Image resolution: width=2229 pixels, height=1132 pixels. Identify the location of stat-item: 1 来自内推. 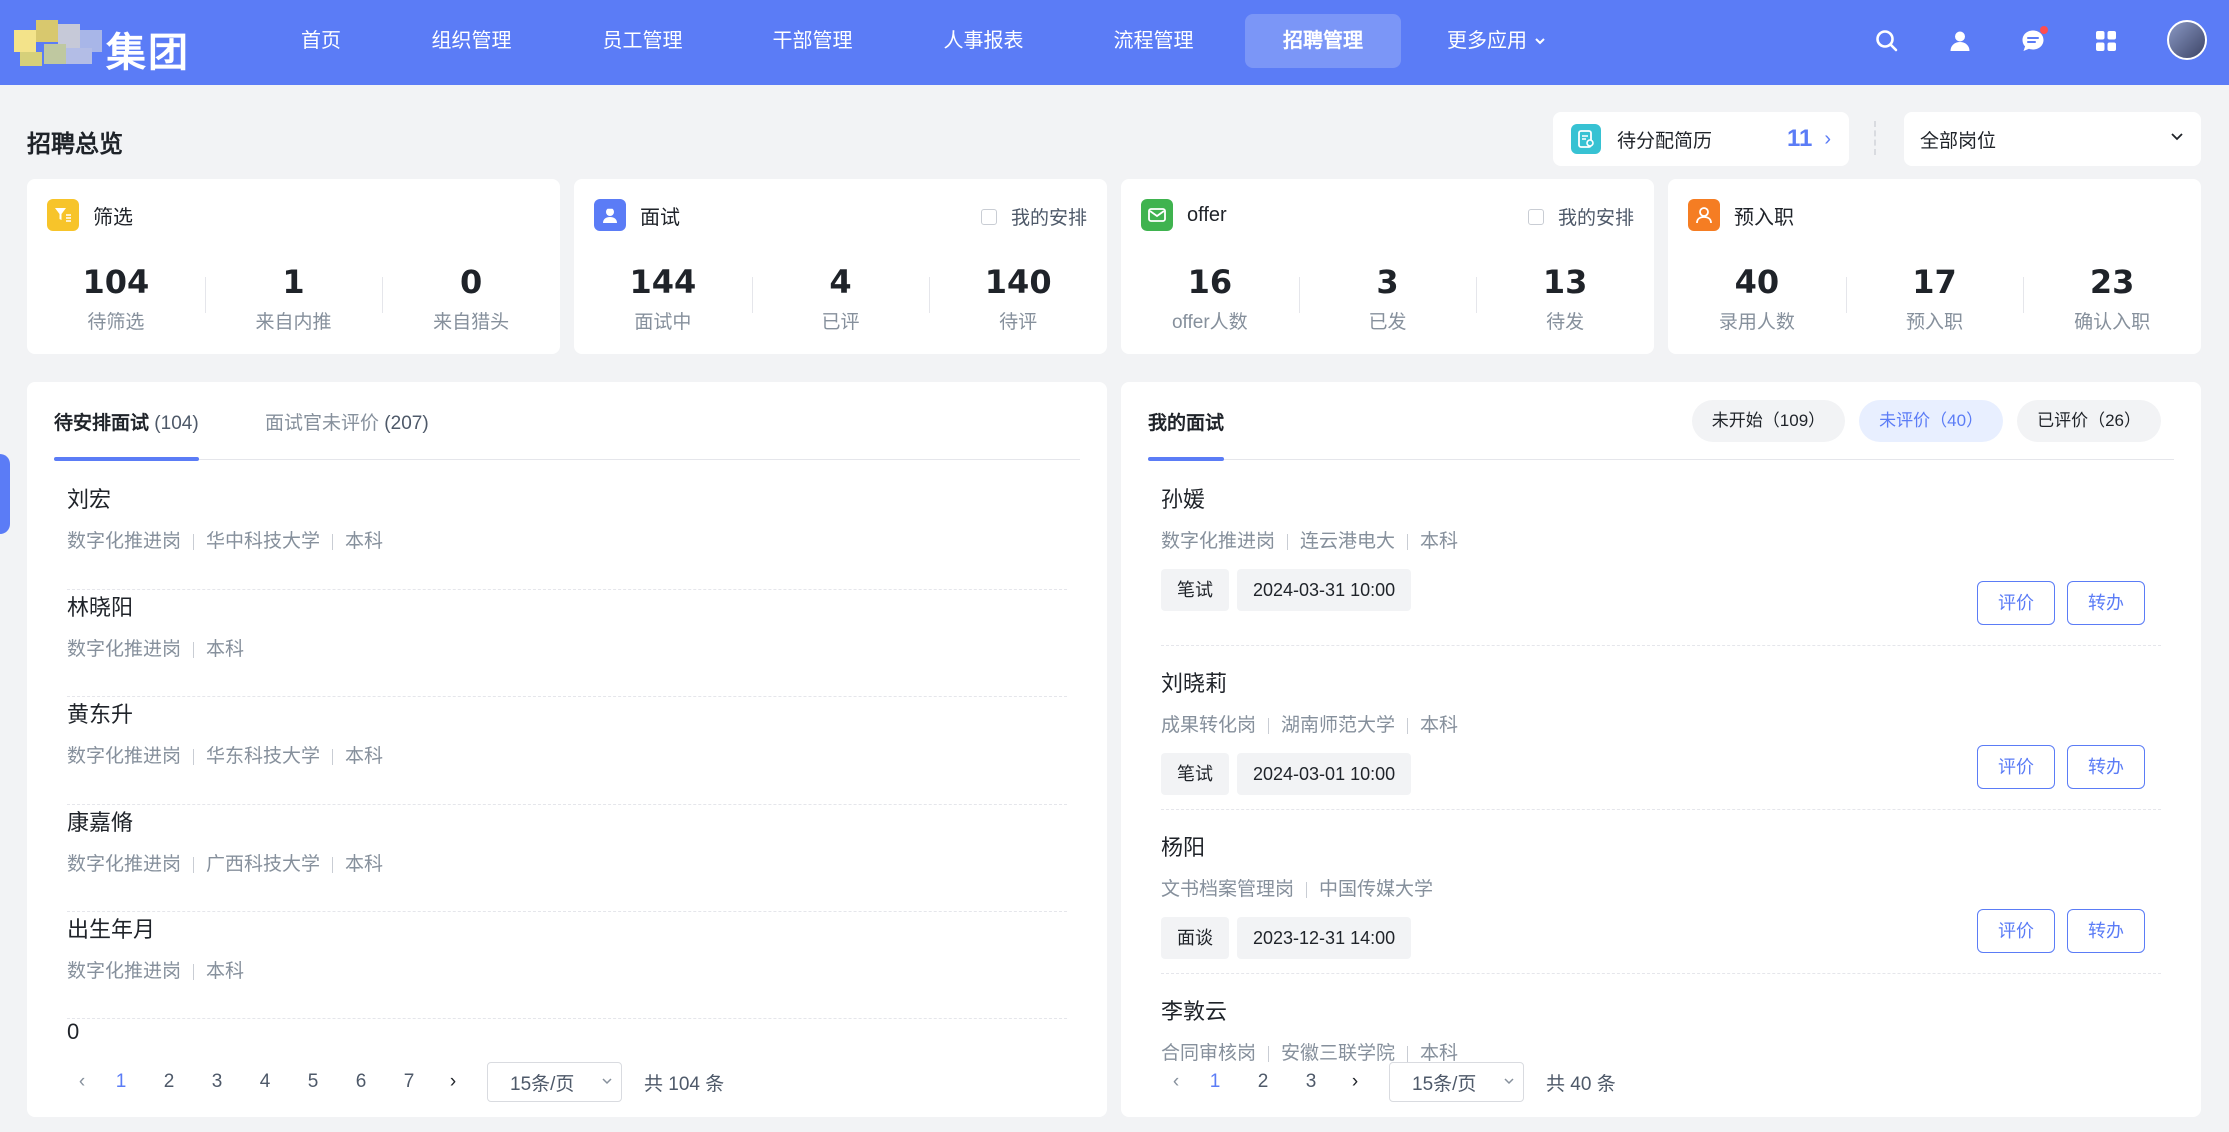
(293, 298).